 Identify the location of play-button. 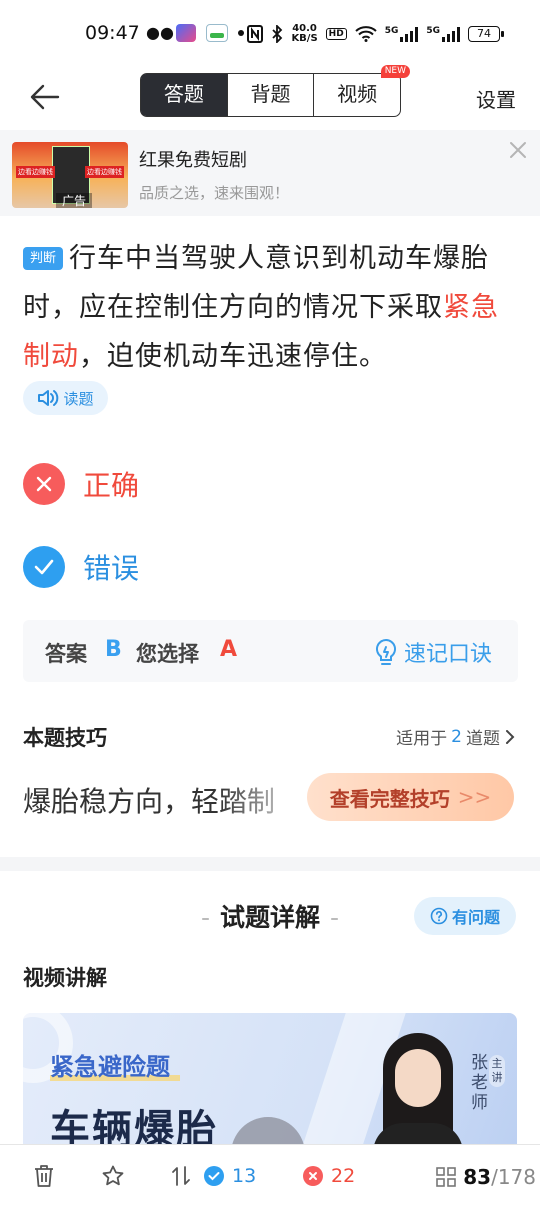
(268, 1131).